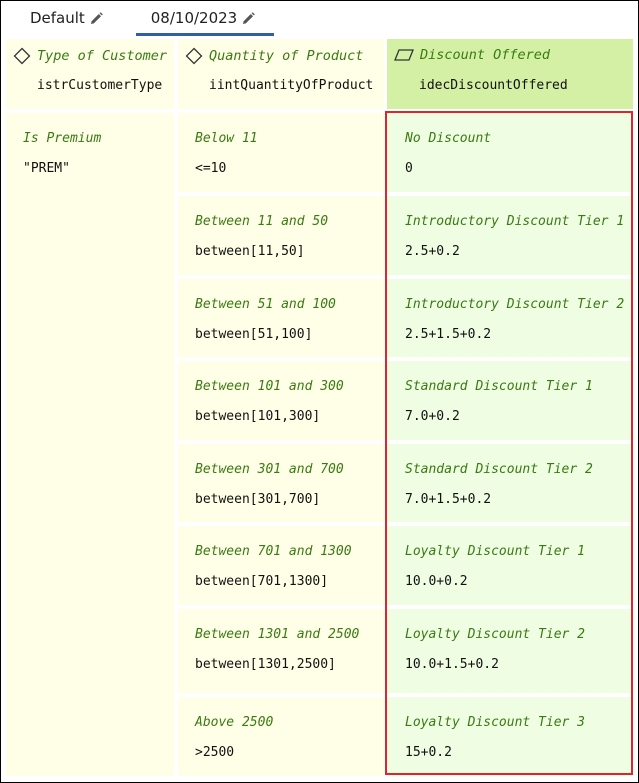 The image size is (639, 783). Describe the element at coordinates (510, 483) in the screenshot. I see `discount-cell: Standard Discount Tier 2 7.0+1.5+0.2` at that location.